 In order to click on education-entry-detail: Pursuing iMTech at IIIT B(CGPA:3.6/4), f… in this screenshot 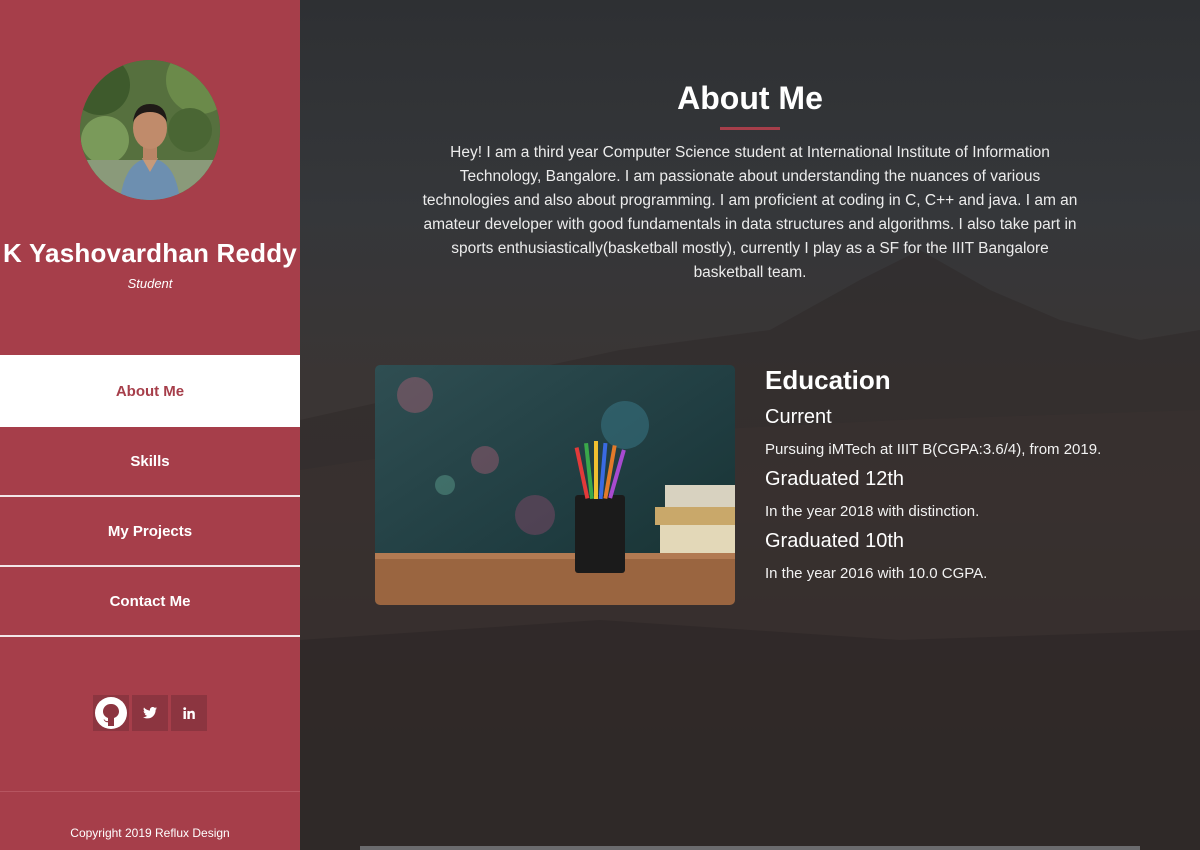, I will do `click(933, 449)`.